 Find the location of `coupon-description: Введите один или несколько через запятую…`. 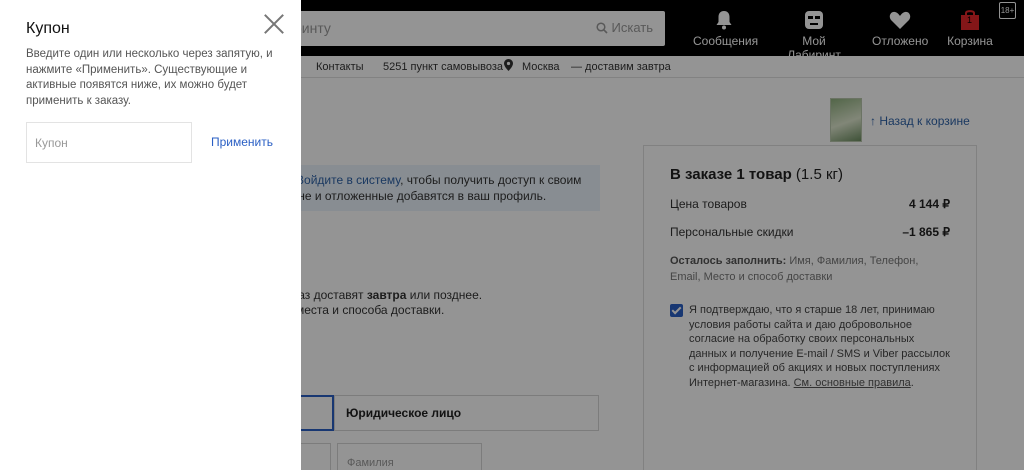

coupon-description: Введите один или несколько через запятую… is located at coordinates (149, 77).